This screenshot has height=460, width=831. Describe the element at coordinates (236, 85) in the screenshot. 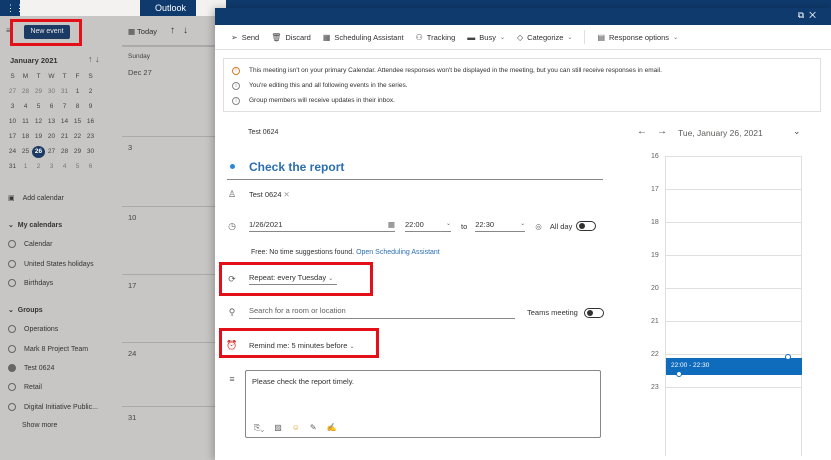

I see `info-icon: i` at that location.